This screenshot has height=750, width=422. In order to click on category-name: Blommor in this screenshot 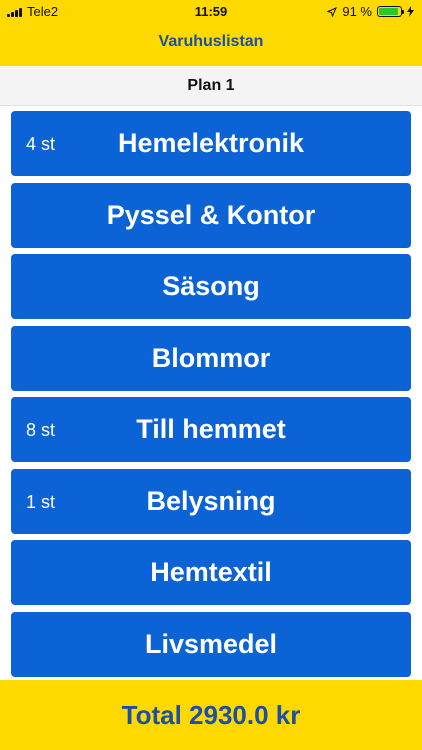, I will do `click(211, 357)`.